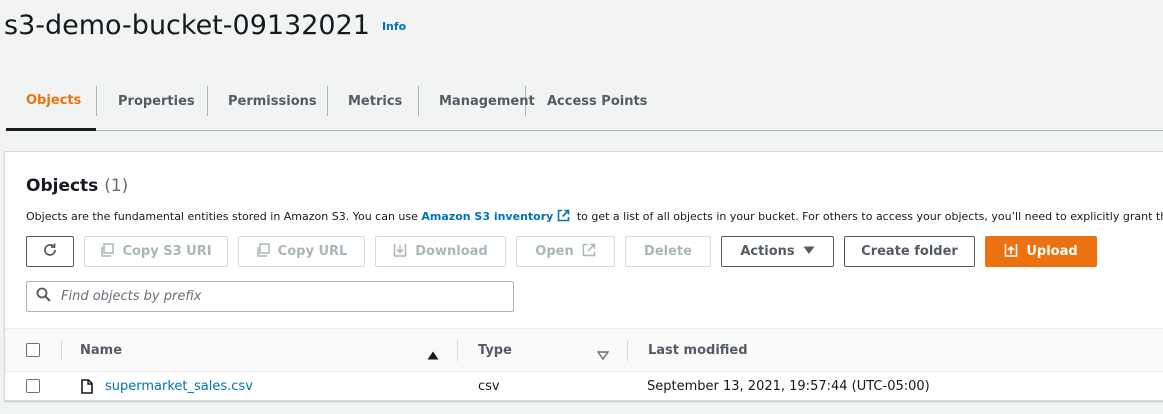 Image resolution: width=1163 pixels, height=414 pixels. I want to click on tab-objects: Objects, so click(51, 101).